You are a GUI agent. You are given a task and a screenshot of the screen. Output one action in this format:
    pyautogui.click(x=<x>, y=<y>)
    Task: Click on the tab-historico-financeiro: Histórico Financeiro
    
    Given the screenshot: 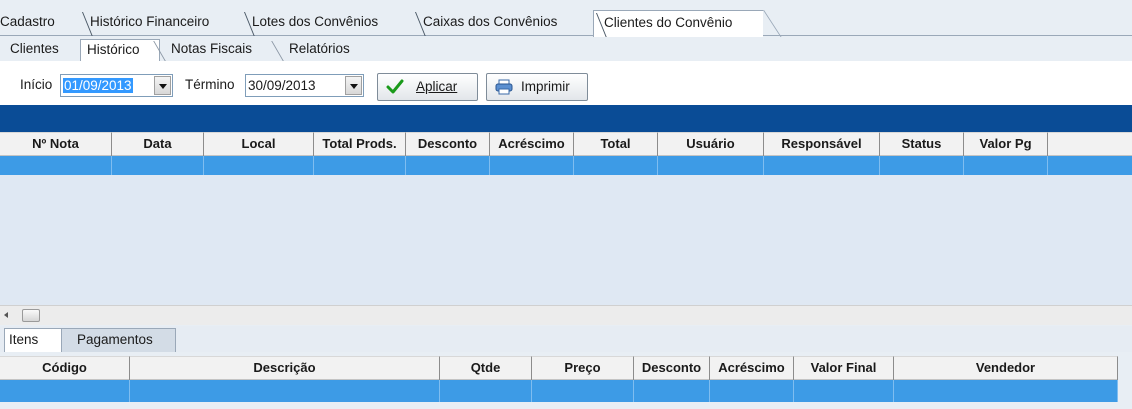 What is the action you would take?
    pyautogui.click(x=144, y=23)
    